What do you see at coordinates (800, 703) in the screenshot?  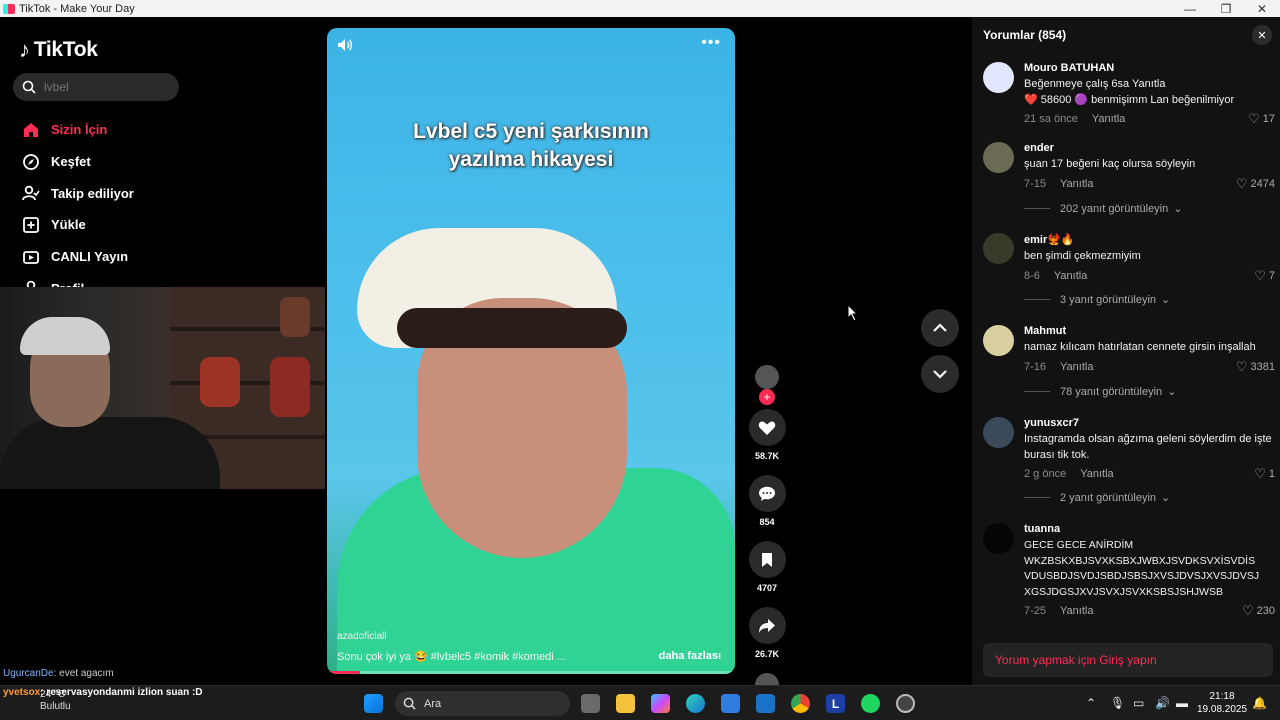 I see `chrome-icon` at bounding box center [800, 703].